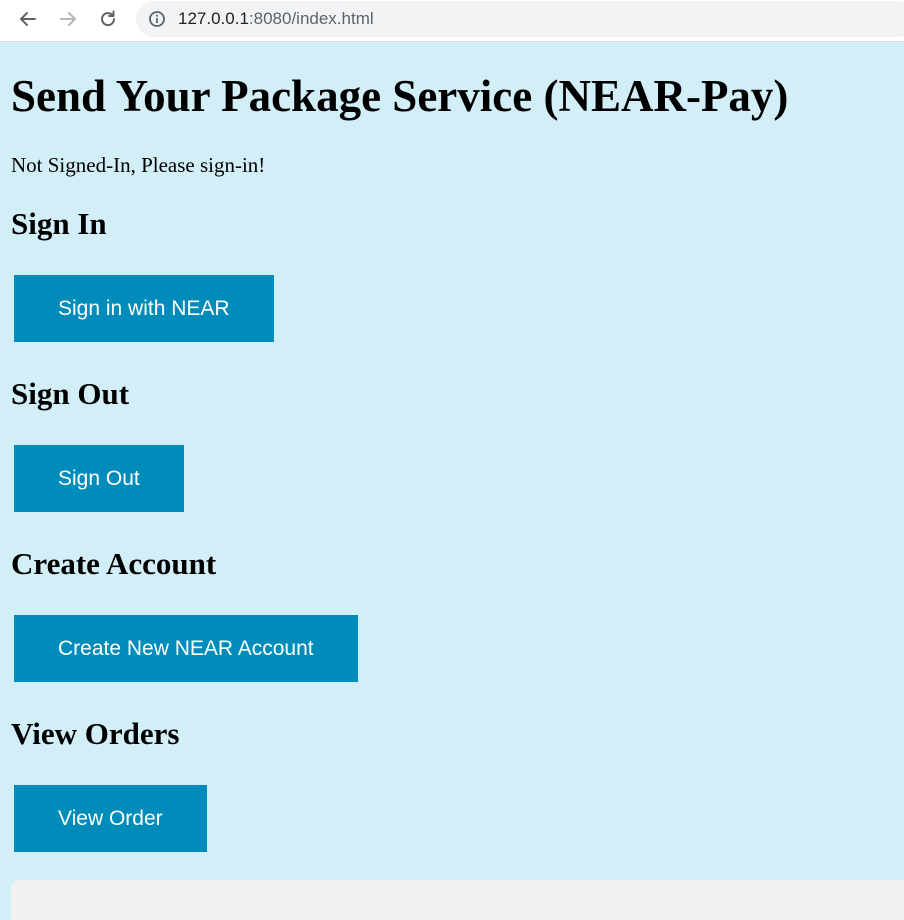  Describe the element at coordinates (186, 648) in the screenshot. I see `create-account-button: Create New NEAR Account` at that location.